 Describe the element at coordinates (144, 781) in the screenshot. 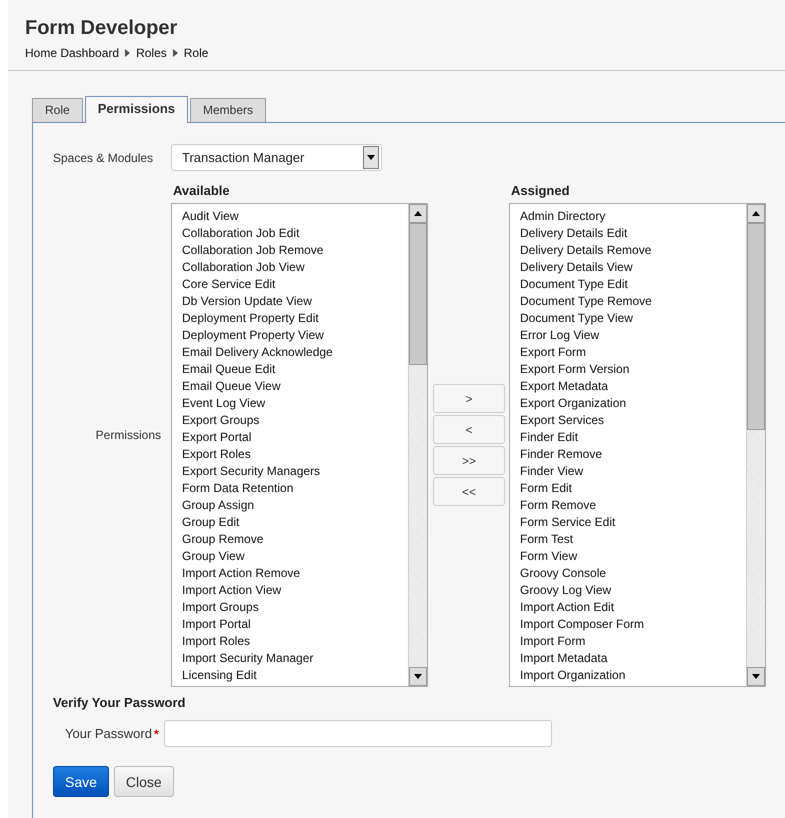

I see `close-button: Close` at that location.